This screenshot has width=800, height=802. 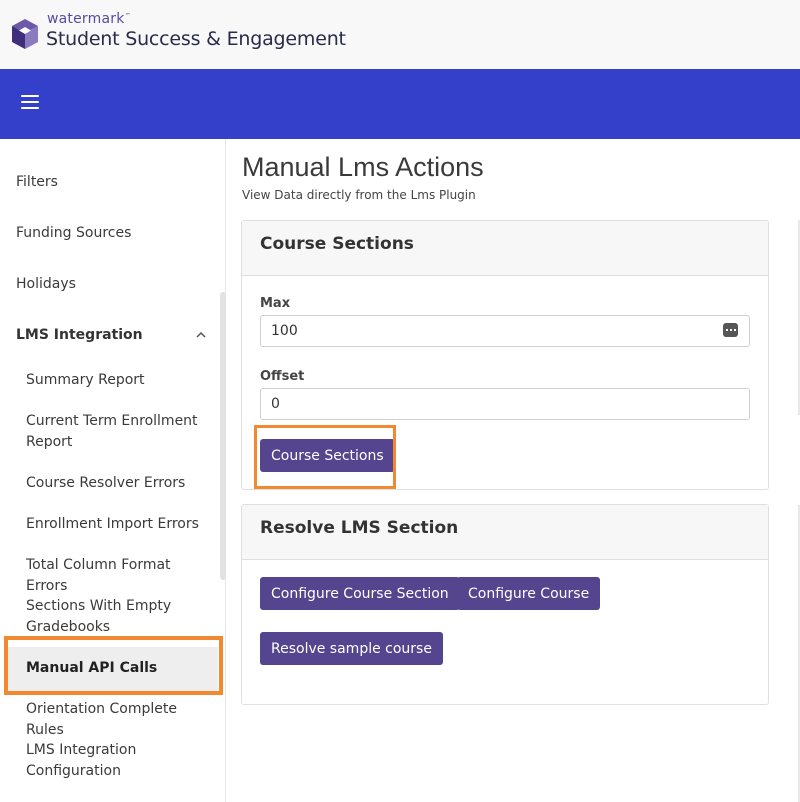 What do you see at coordinates (101, 761) in the screenshot?
I see `sidebar-item-lms-integration-configuration: LMS Integration Configuration` at bounding box center [101, 761].